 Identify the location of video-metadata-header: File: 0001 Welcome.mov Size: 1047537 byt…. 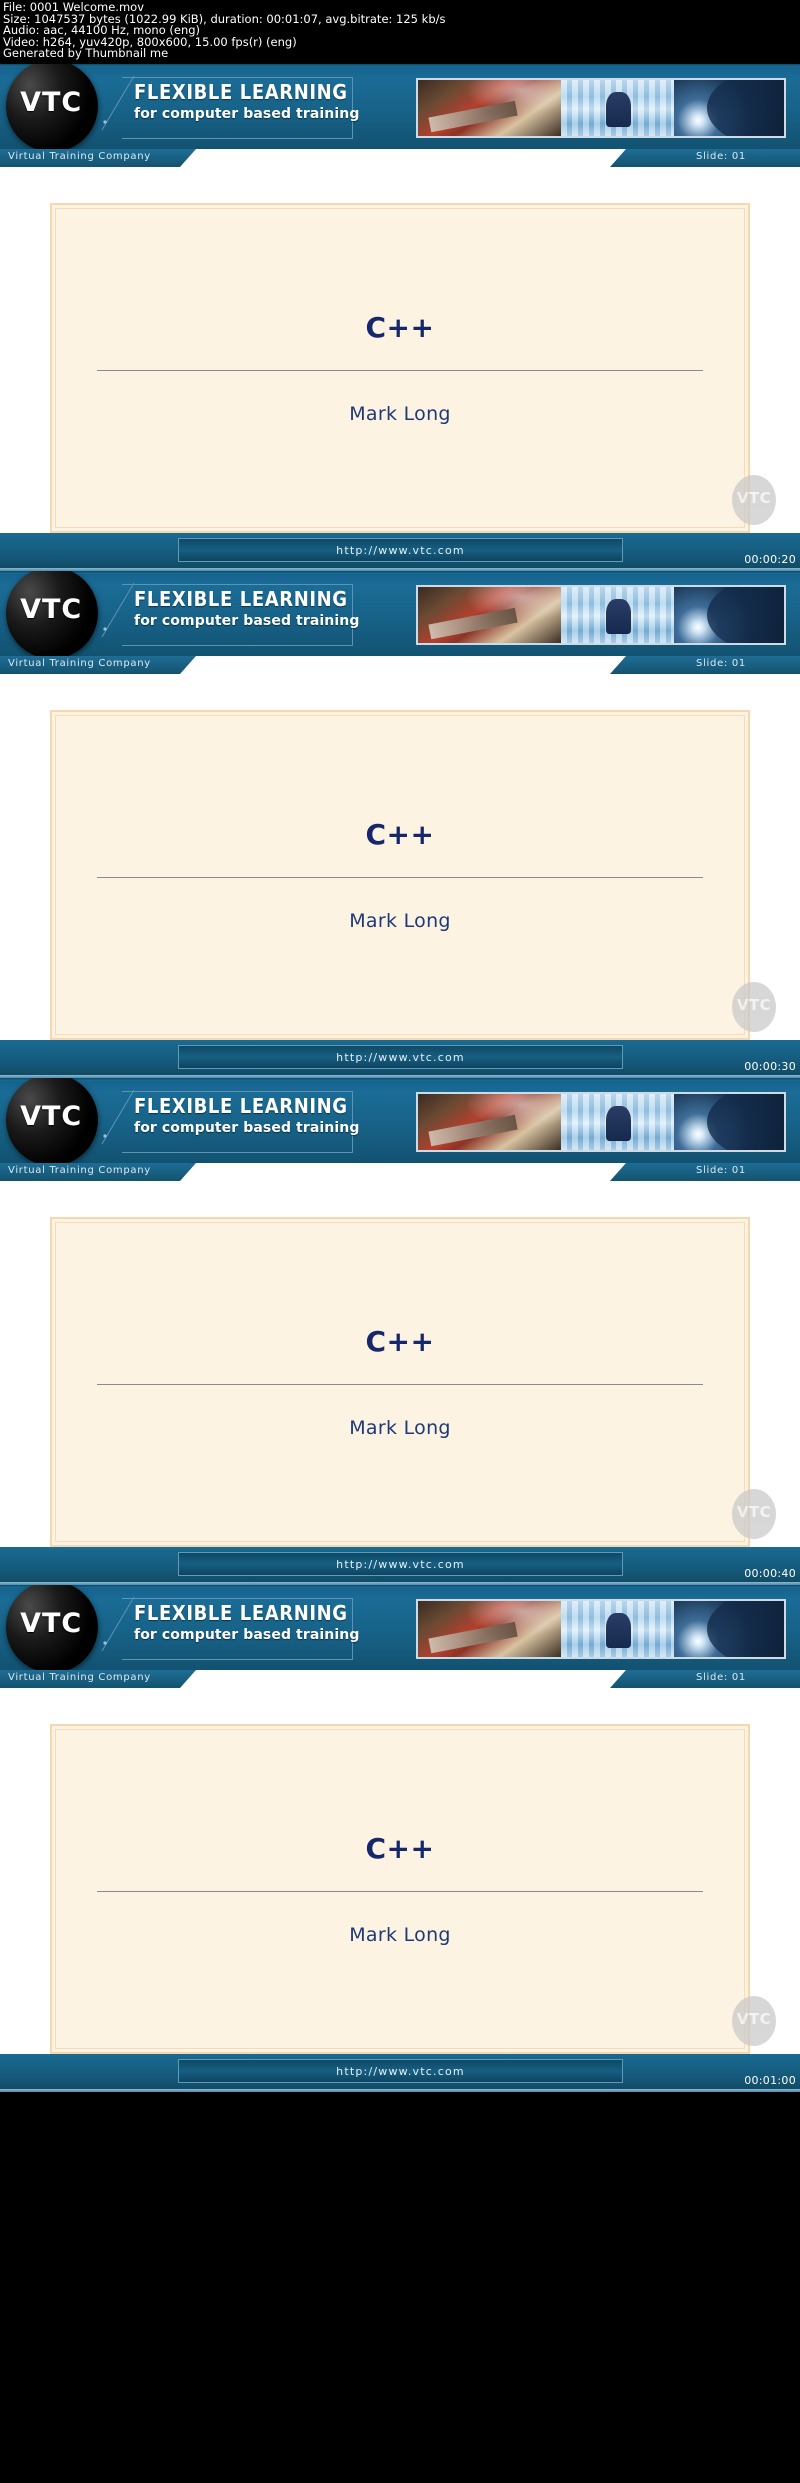
(400, 32).